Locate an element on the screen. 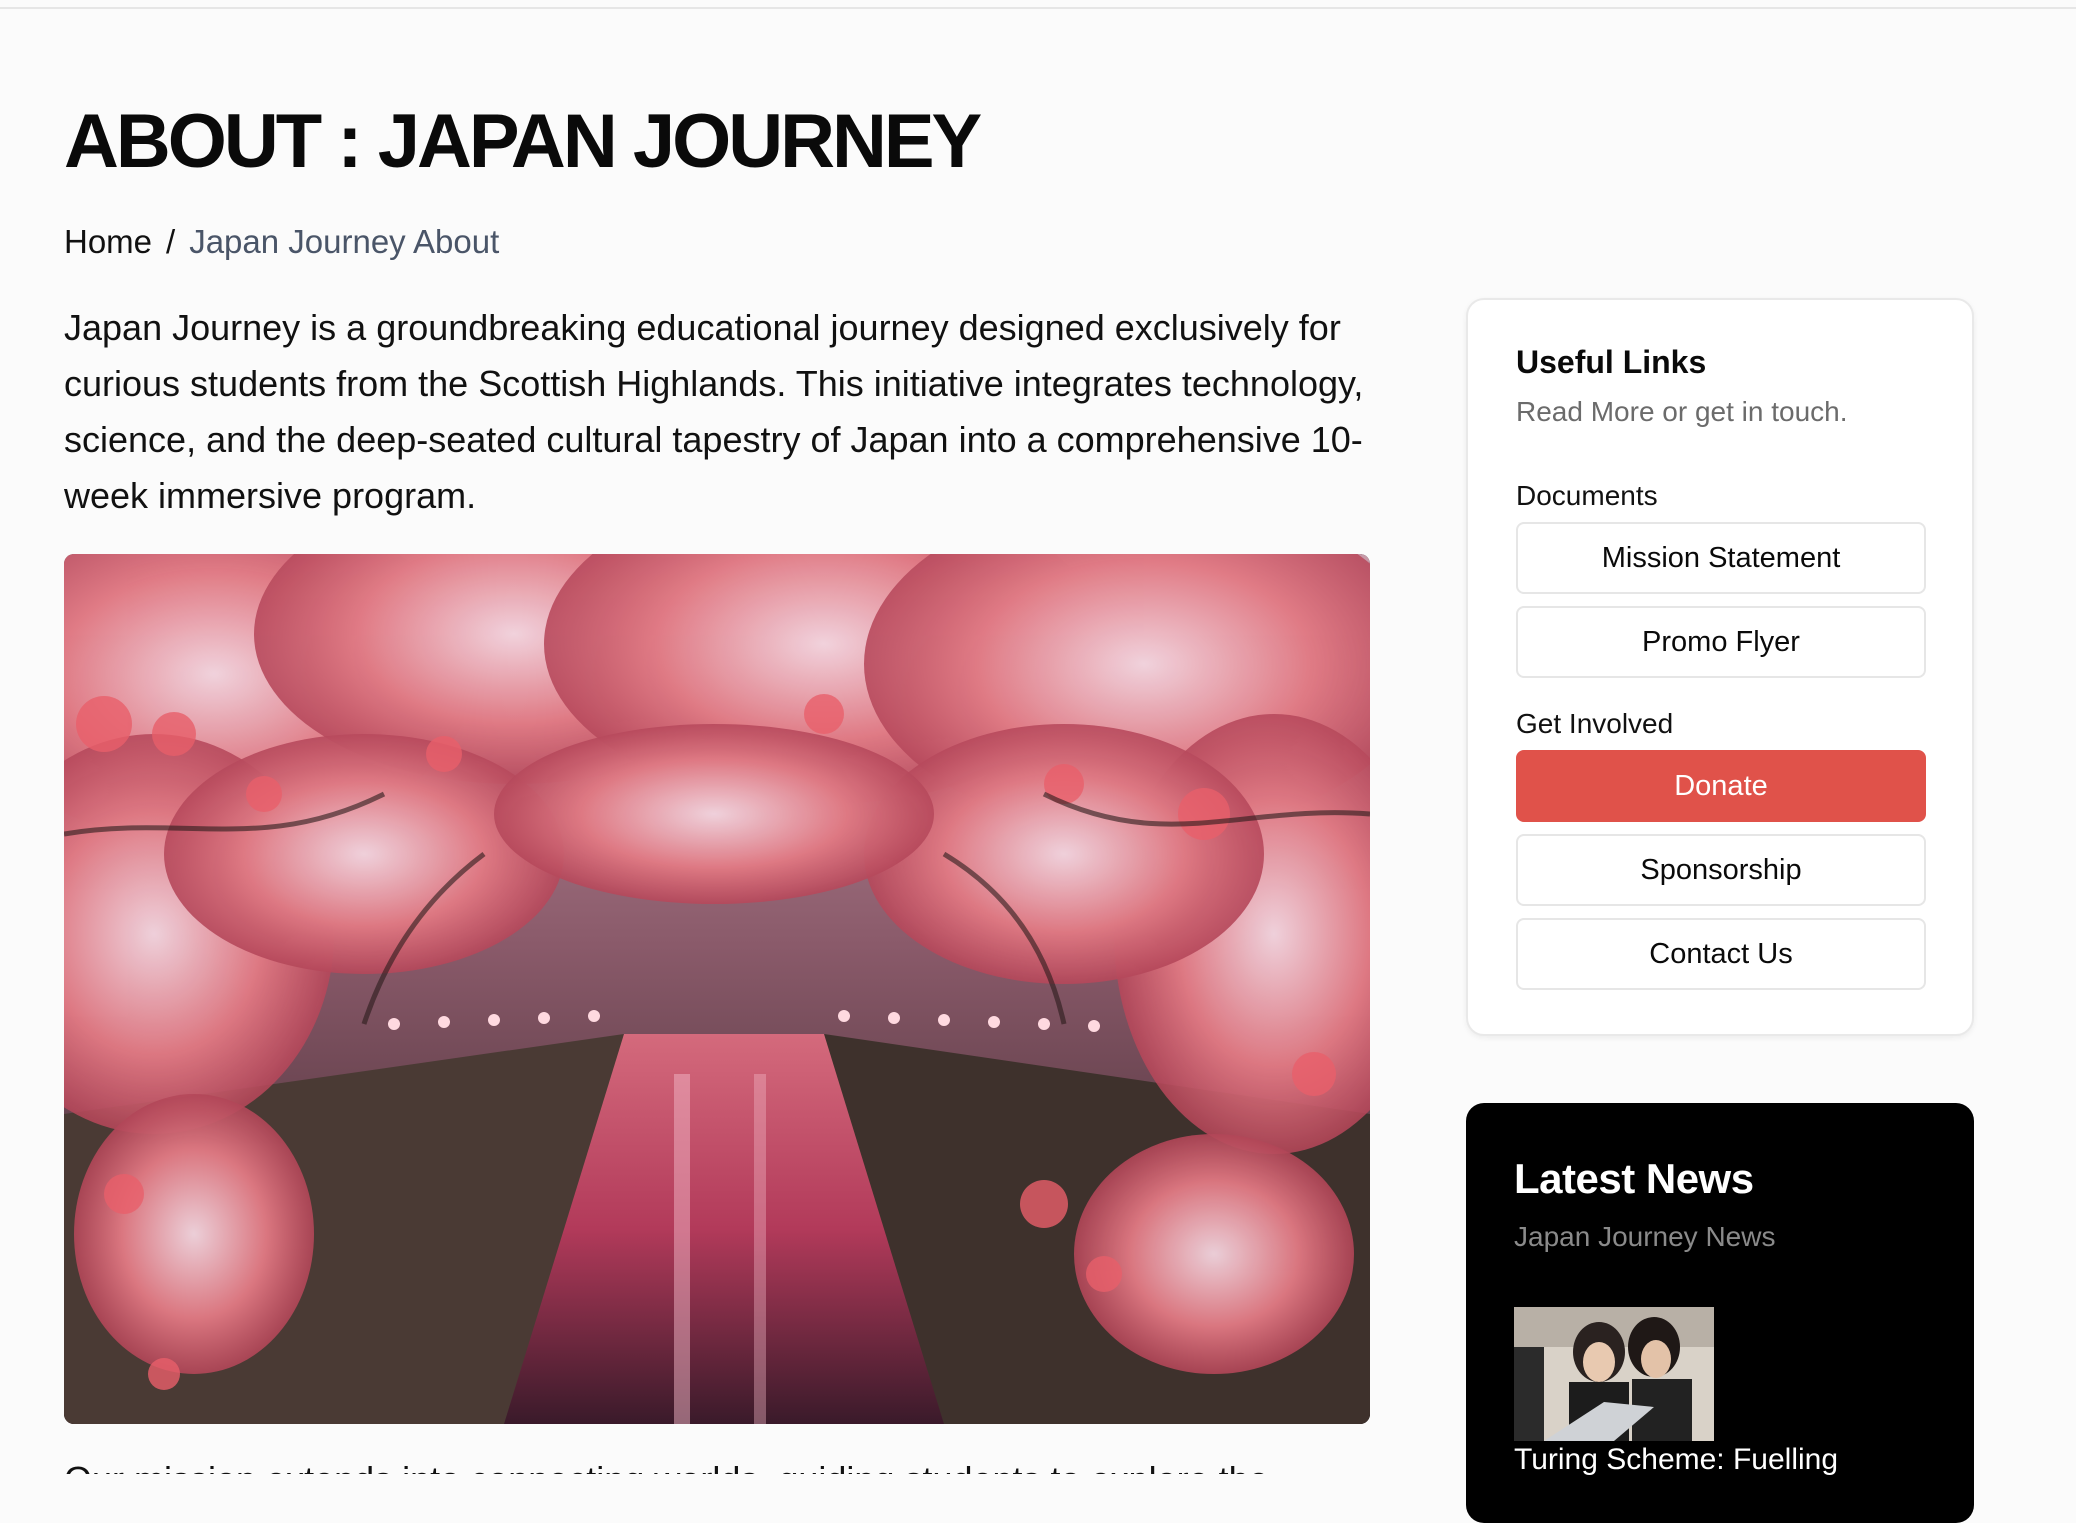  news-thumbnail is located at coordinates (1614, 1374).